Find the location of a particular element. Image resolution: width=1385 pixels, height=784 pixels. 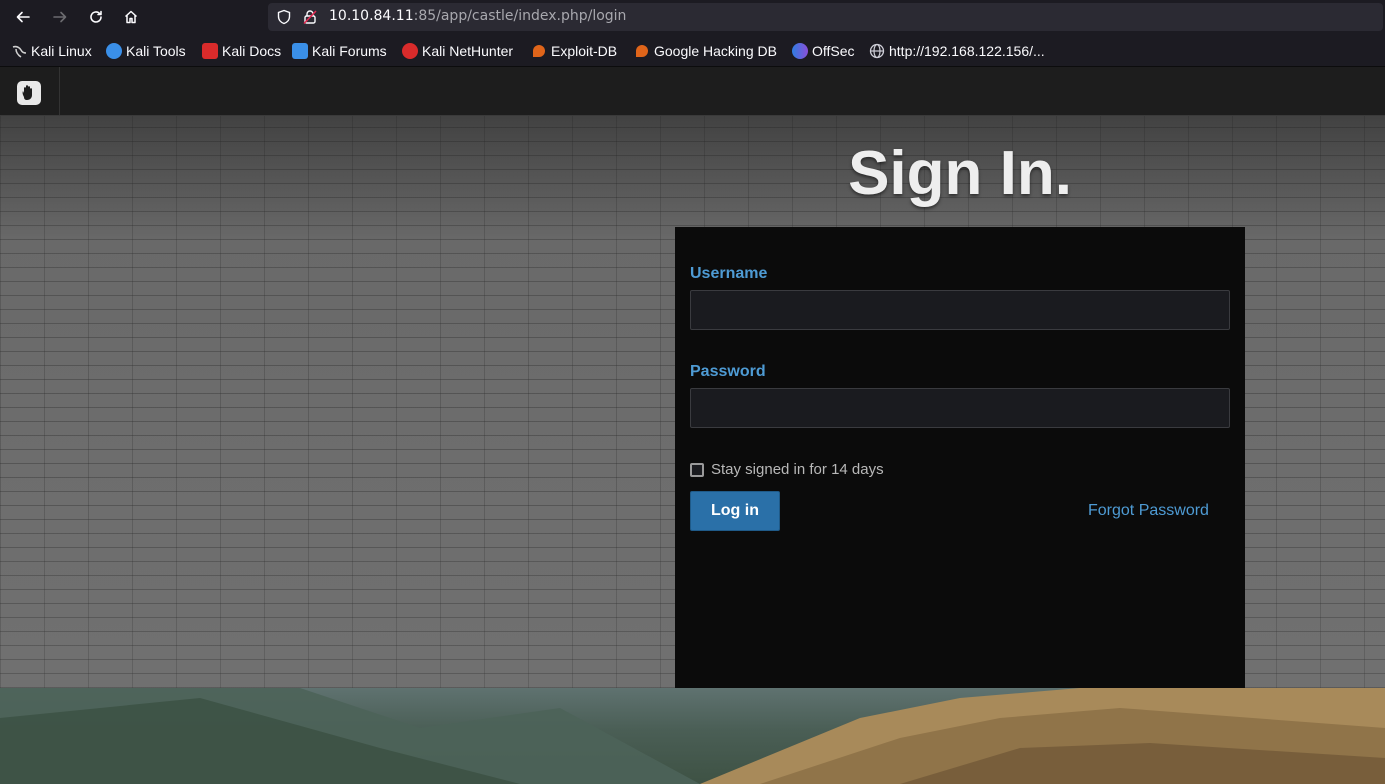

kali-docs-icon is located at coordinates (210, 51).